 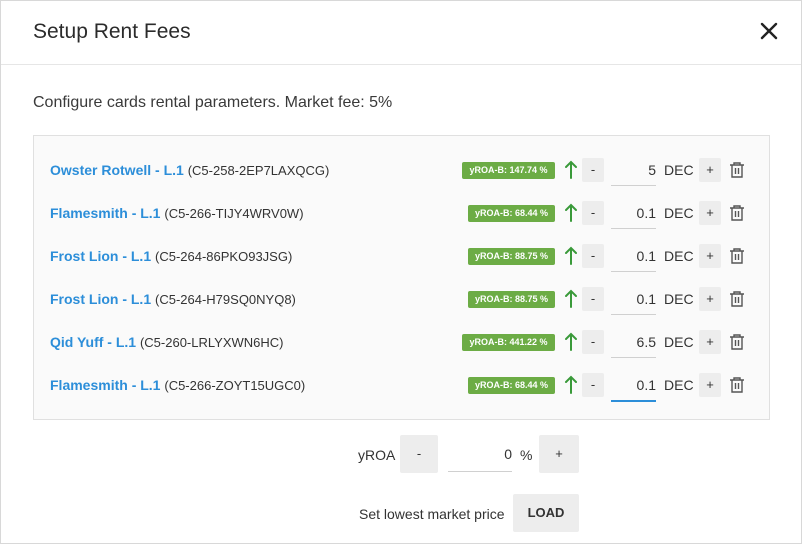 What do you see at coordinates (546, 513) in the screenshot?
I see `load-button: LOAD` at bounding box center [546, 513].